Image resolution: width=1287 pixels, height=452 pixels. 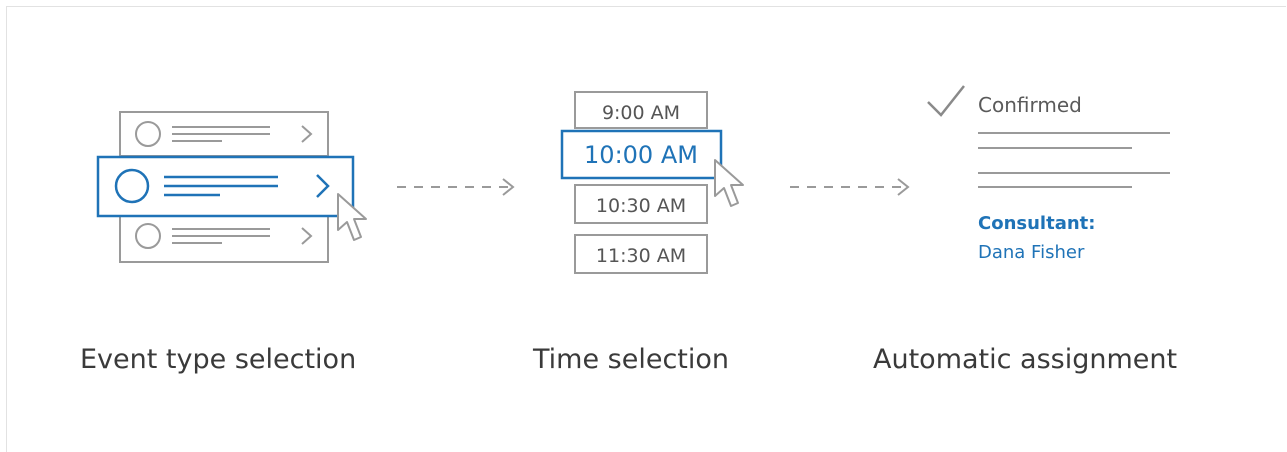 I want to click on time-slot: 11:30 AM, so click(x=641, y=254).